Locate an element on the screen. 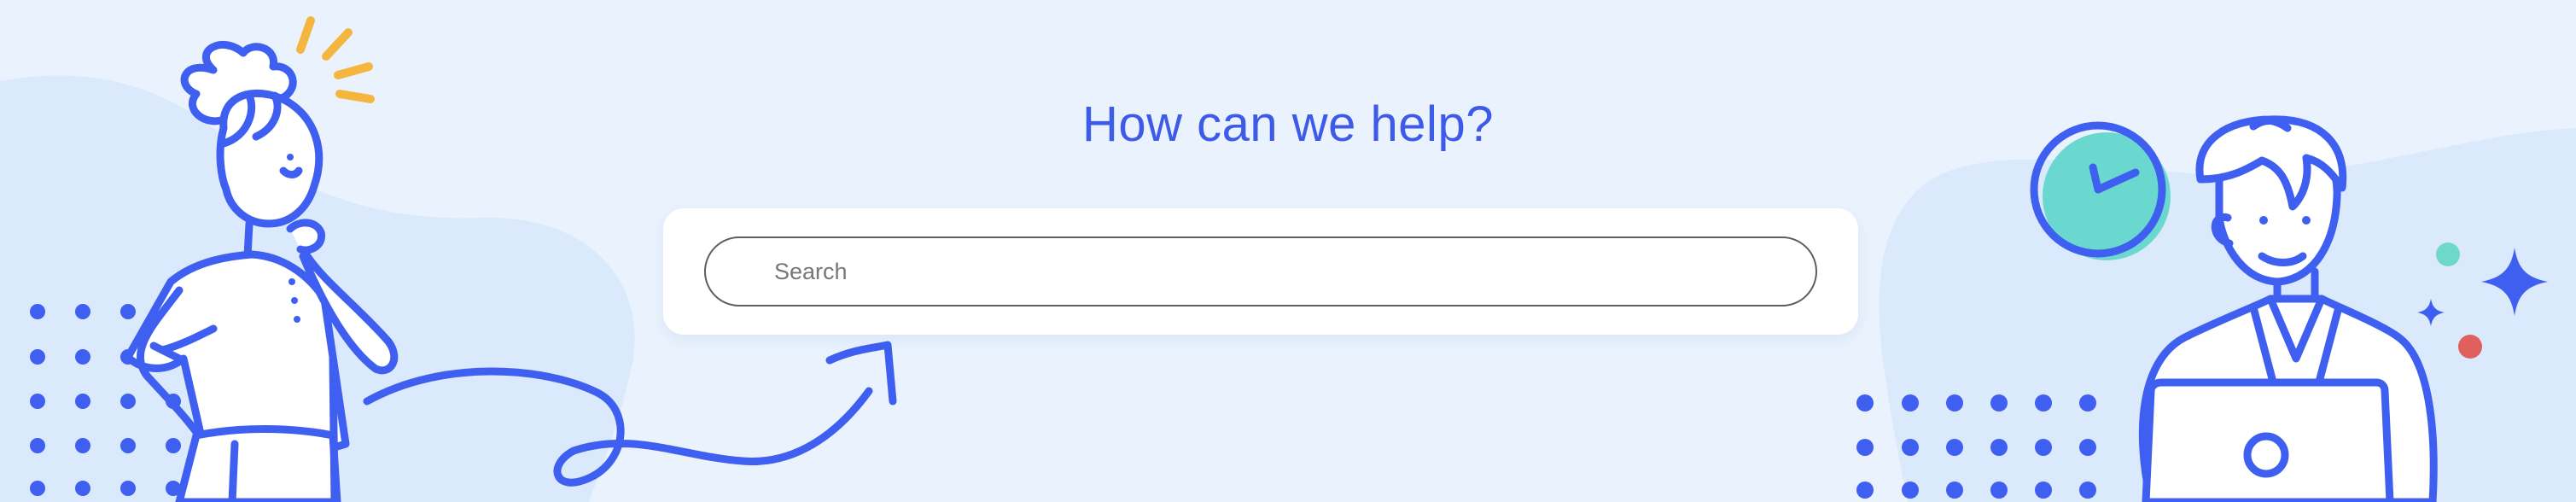 This screenshot has height=502, width=2576. page-title: How can we help? is located at coordinates (1288, 124).